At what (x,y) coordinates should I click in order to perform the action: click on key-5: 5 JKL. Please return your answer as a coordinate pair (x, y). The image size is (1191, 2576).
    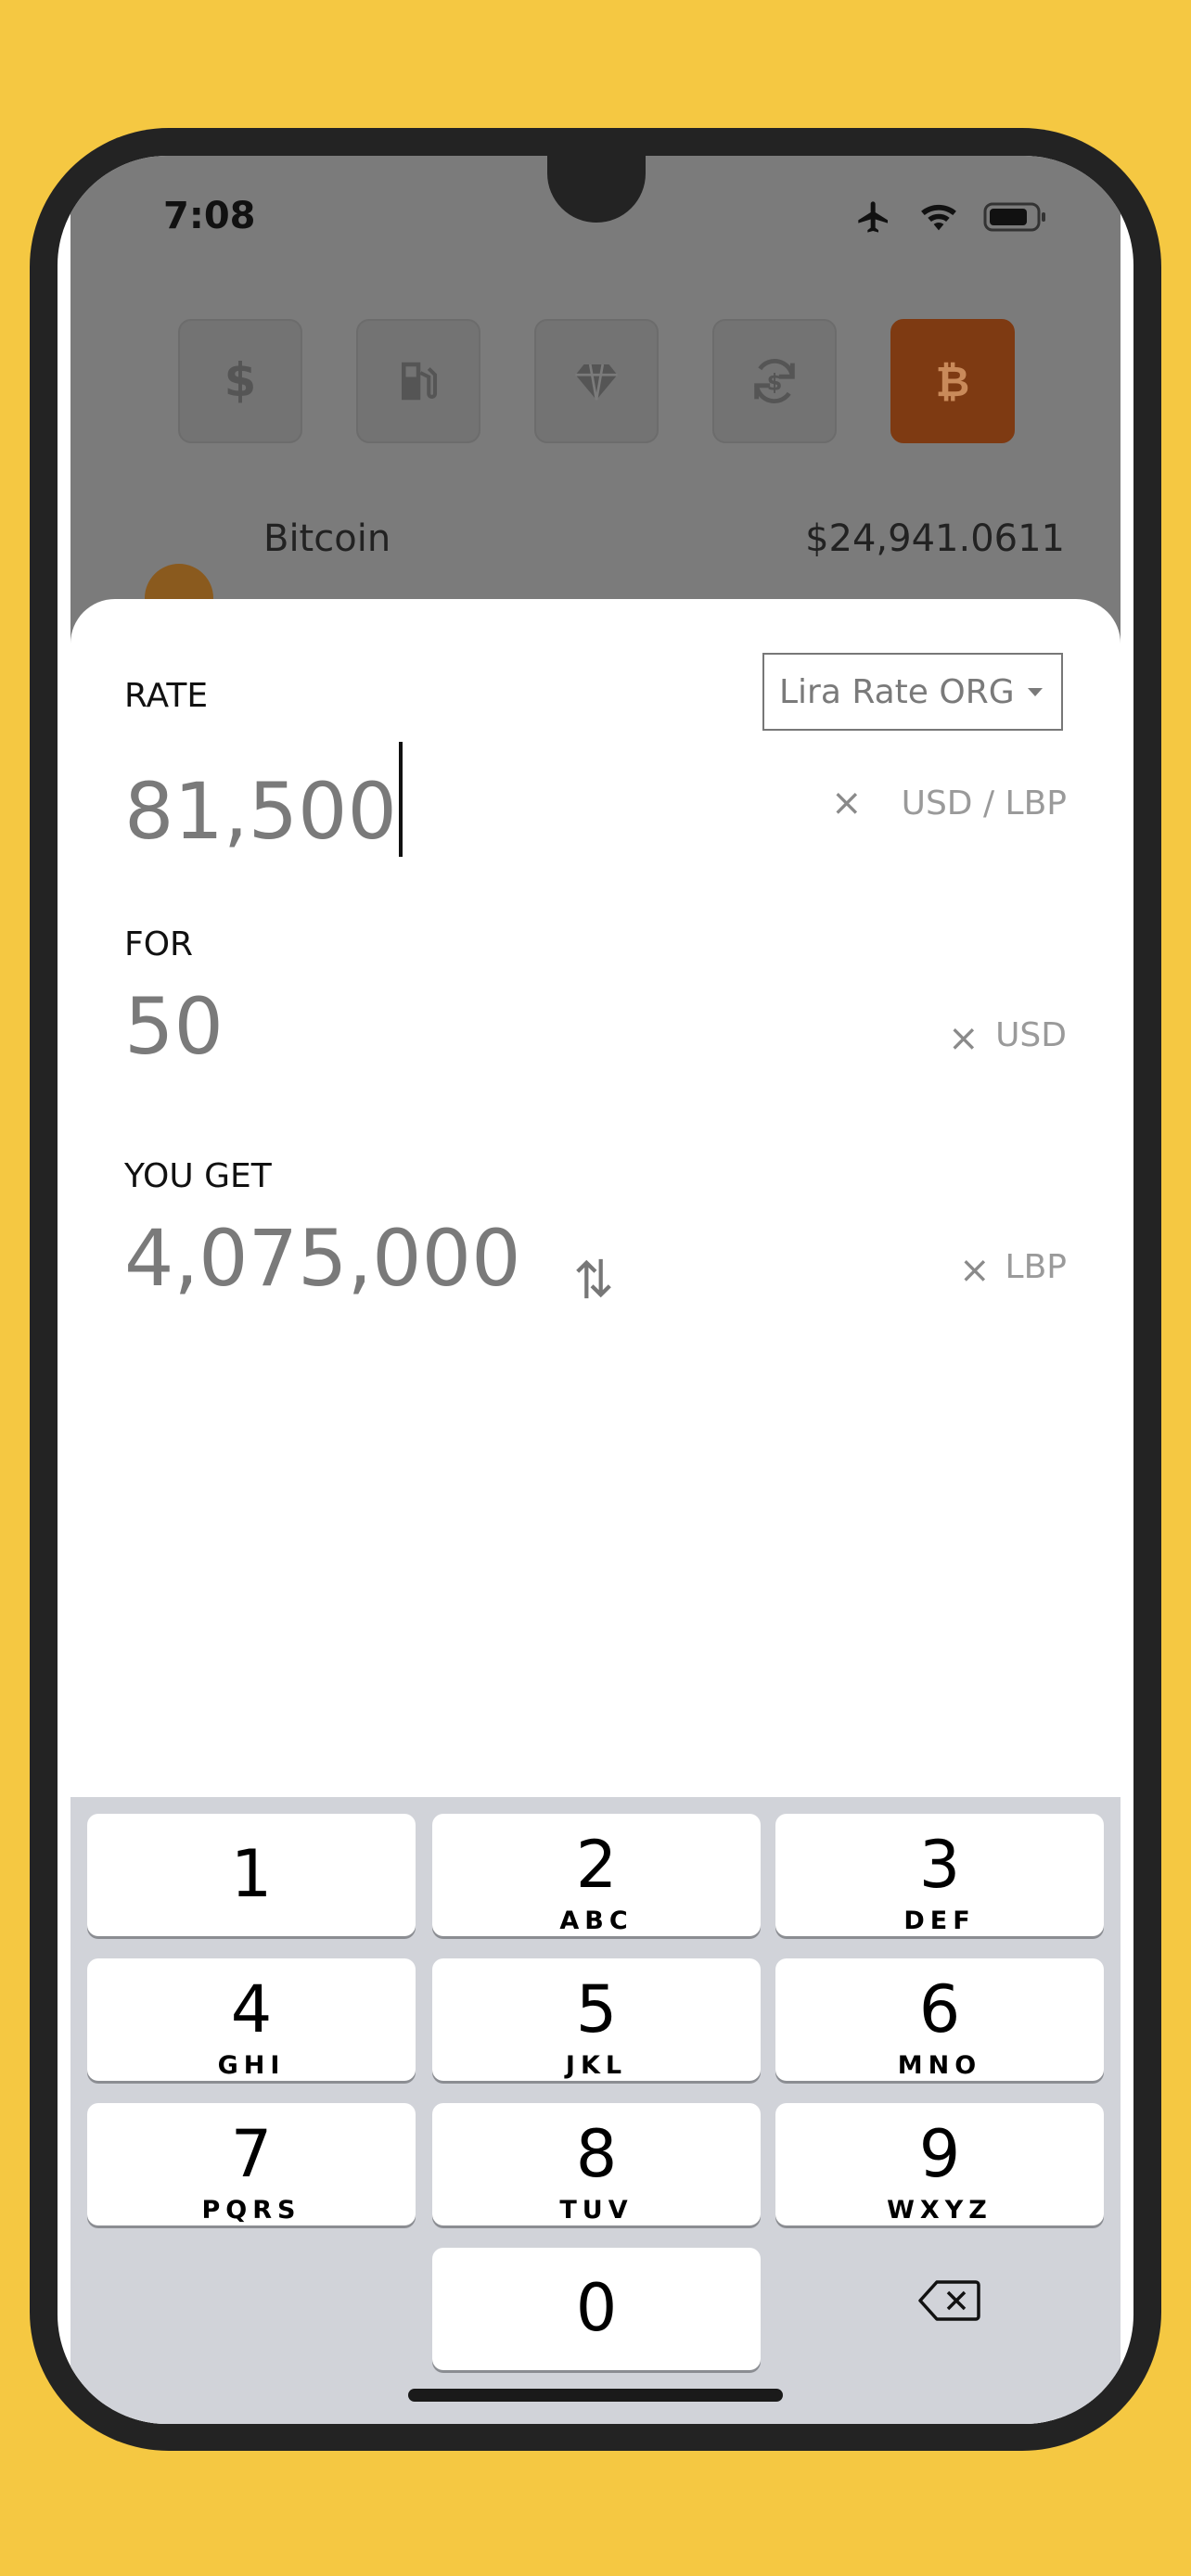
    Looking at the image, I should click on (597, 2020).